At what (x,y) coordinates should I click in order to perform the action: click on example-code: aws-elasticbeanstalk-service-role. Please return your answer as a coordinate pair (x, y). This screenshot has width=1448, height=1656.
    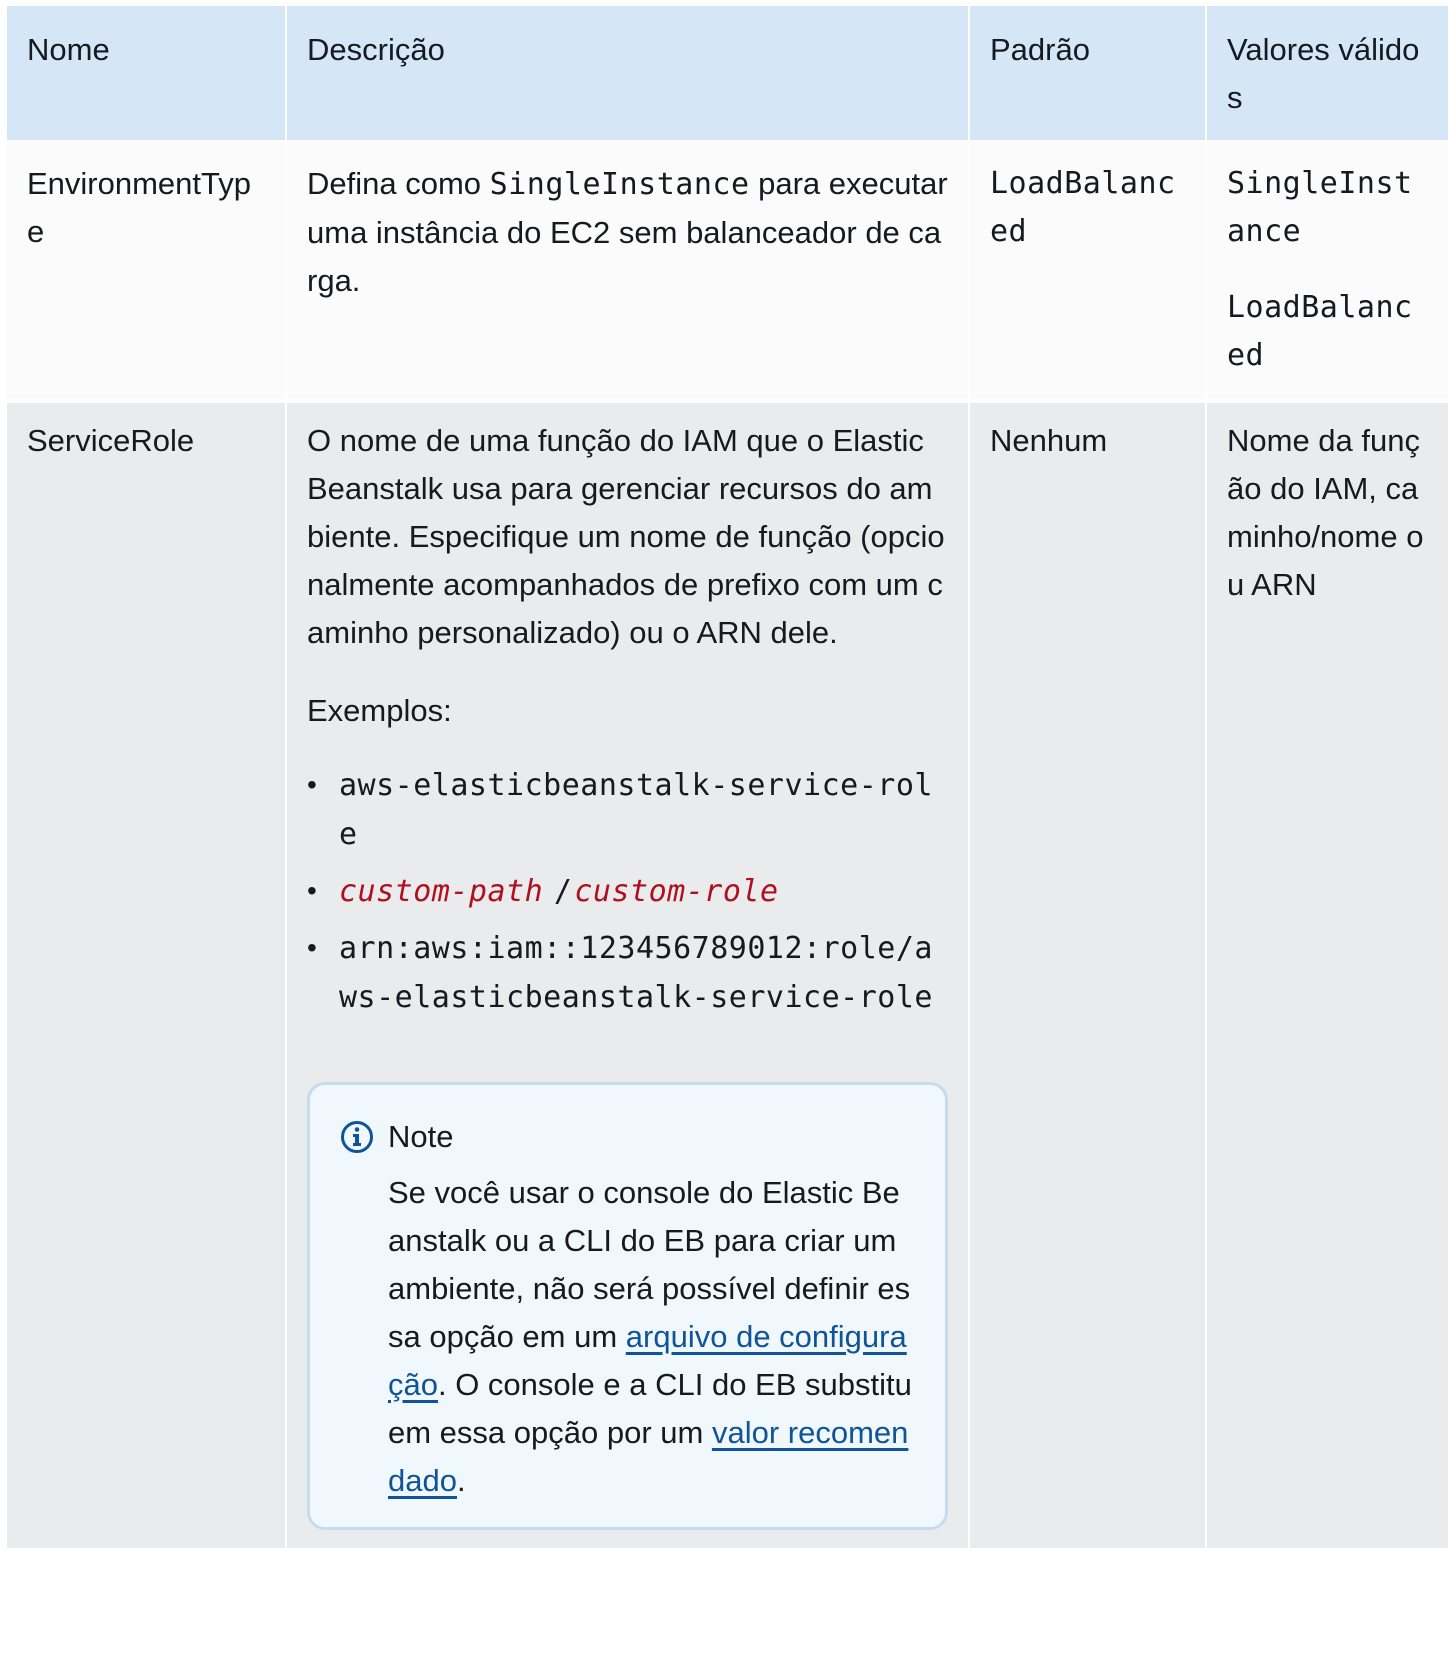
    Looking at the image, I should click on (636, 810).